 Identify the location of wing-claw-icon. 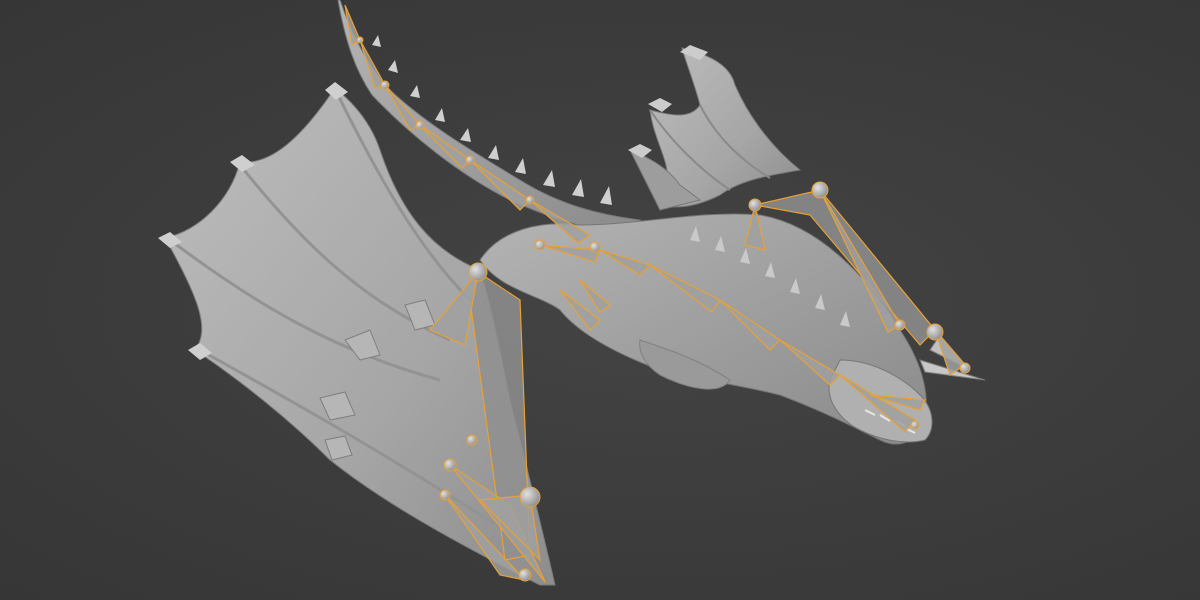
(640, 151).